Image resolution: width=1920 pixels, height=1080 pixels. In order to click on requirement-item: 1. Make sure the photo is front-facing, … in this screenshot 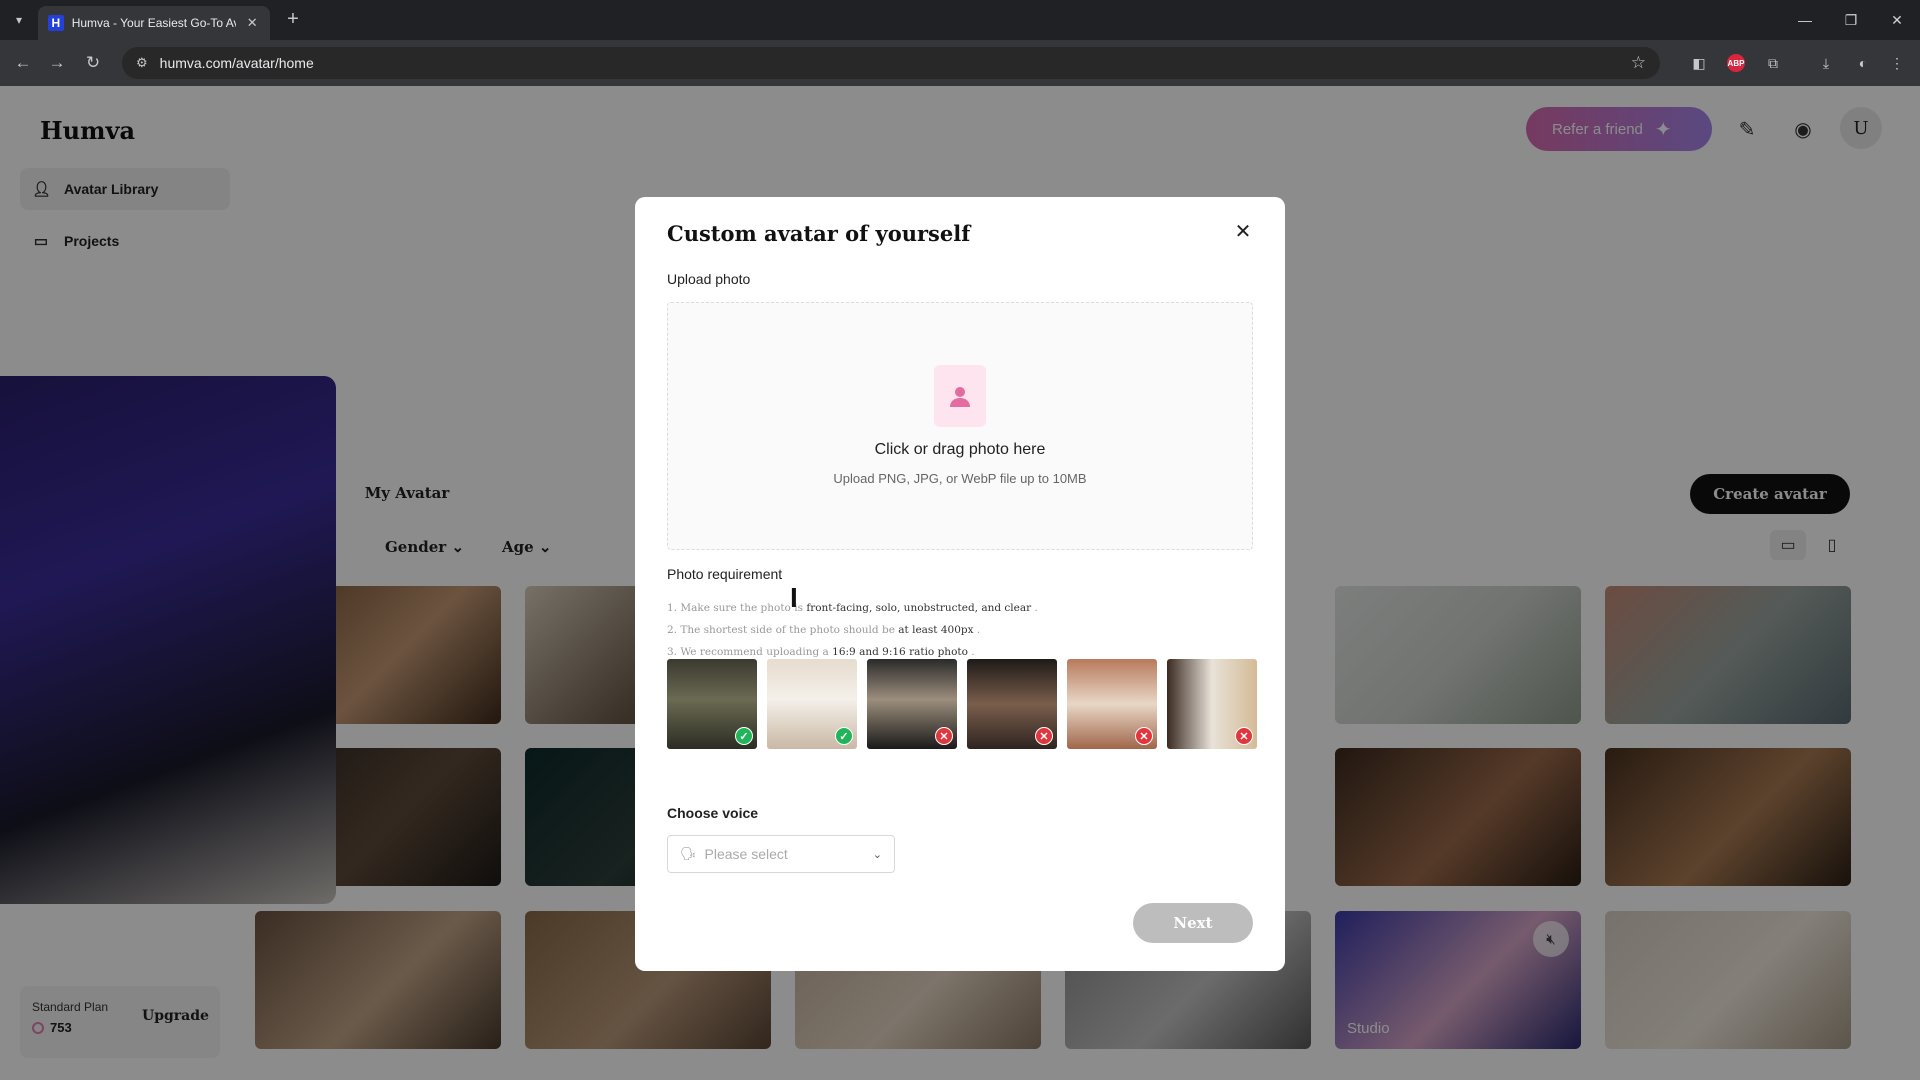, I will do `click(852, 608)`.